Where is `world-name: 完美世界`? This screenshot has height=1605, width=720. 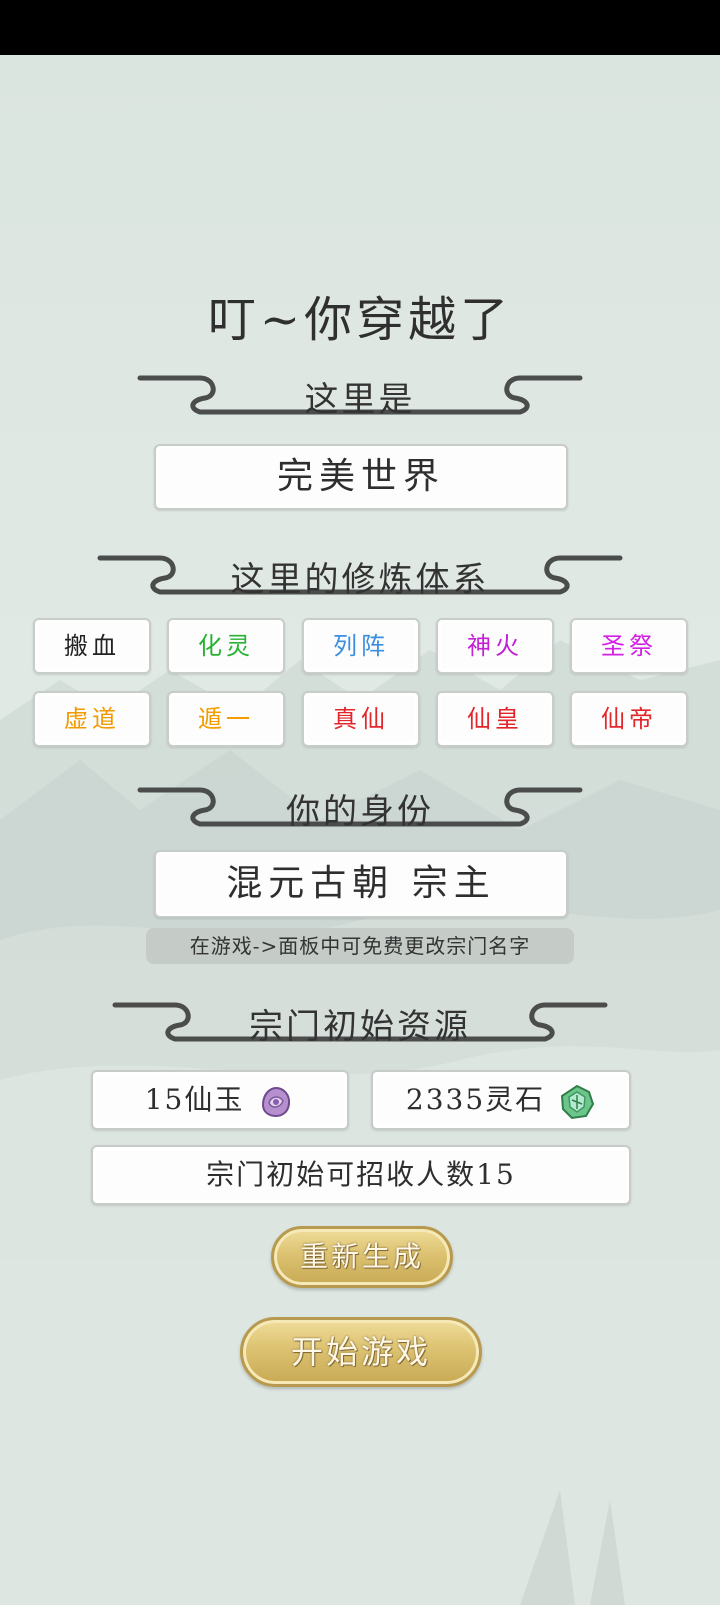 world-name: 完美世界 is located at coordinates (360, 476).